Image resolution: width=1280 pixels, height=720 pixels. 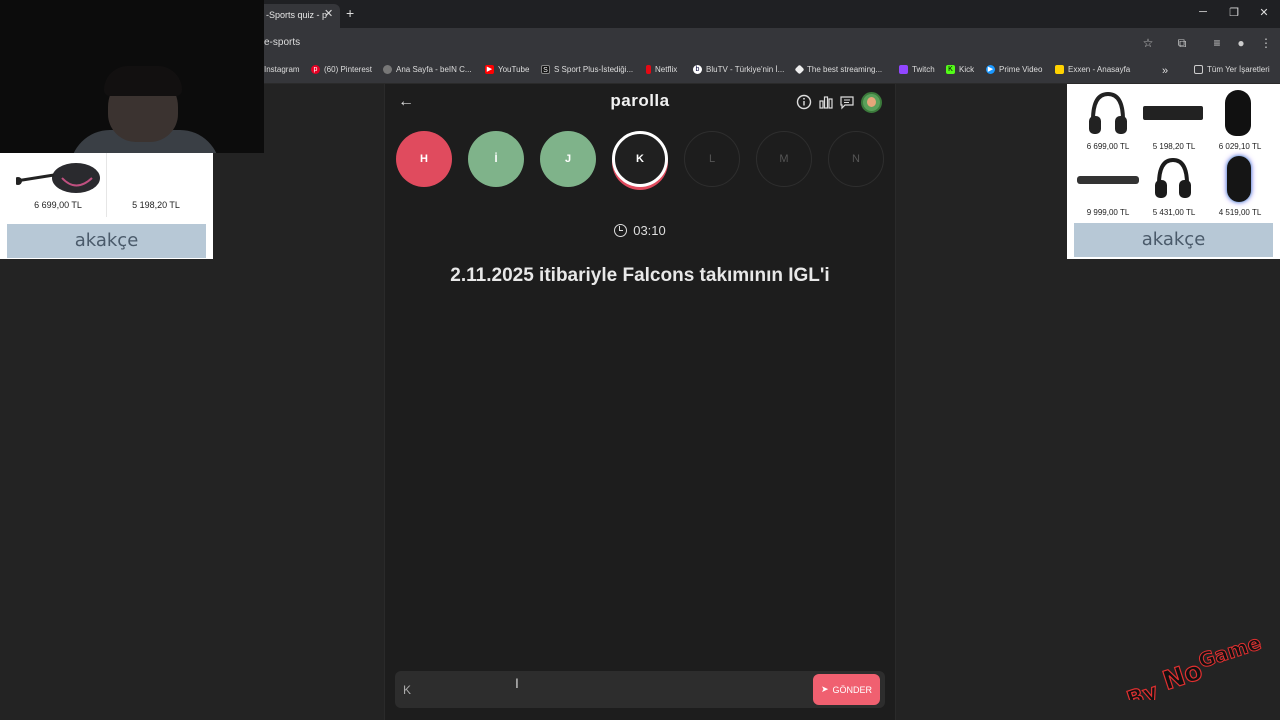 I want to click on pinterest-icon: p, so click(x=315, y=69).